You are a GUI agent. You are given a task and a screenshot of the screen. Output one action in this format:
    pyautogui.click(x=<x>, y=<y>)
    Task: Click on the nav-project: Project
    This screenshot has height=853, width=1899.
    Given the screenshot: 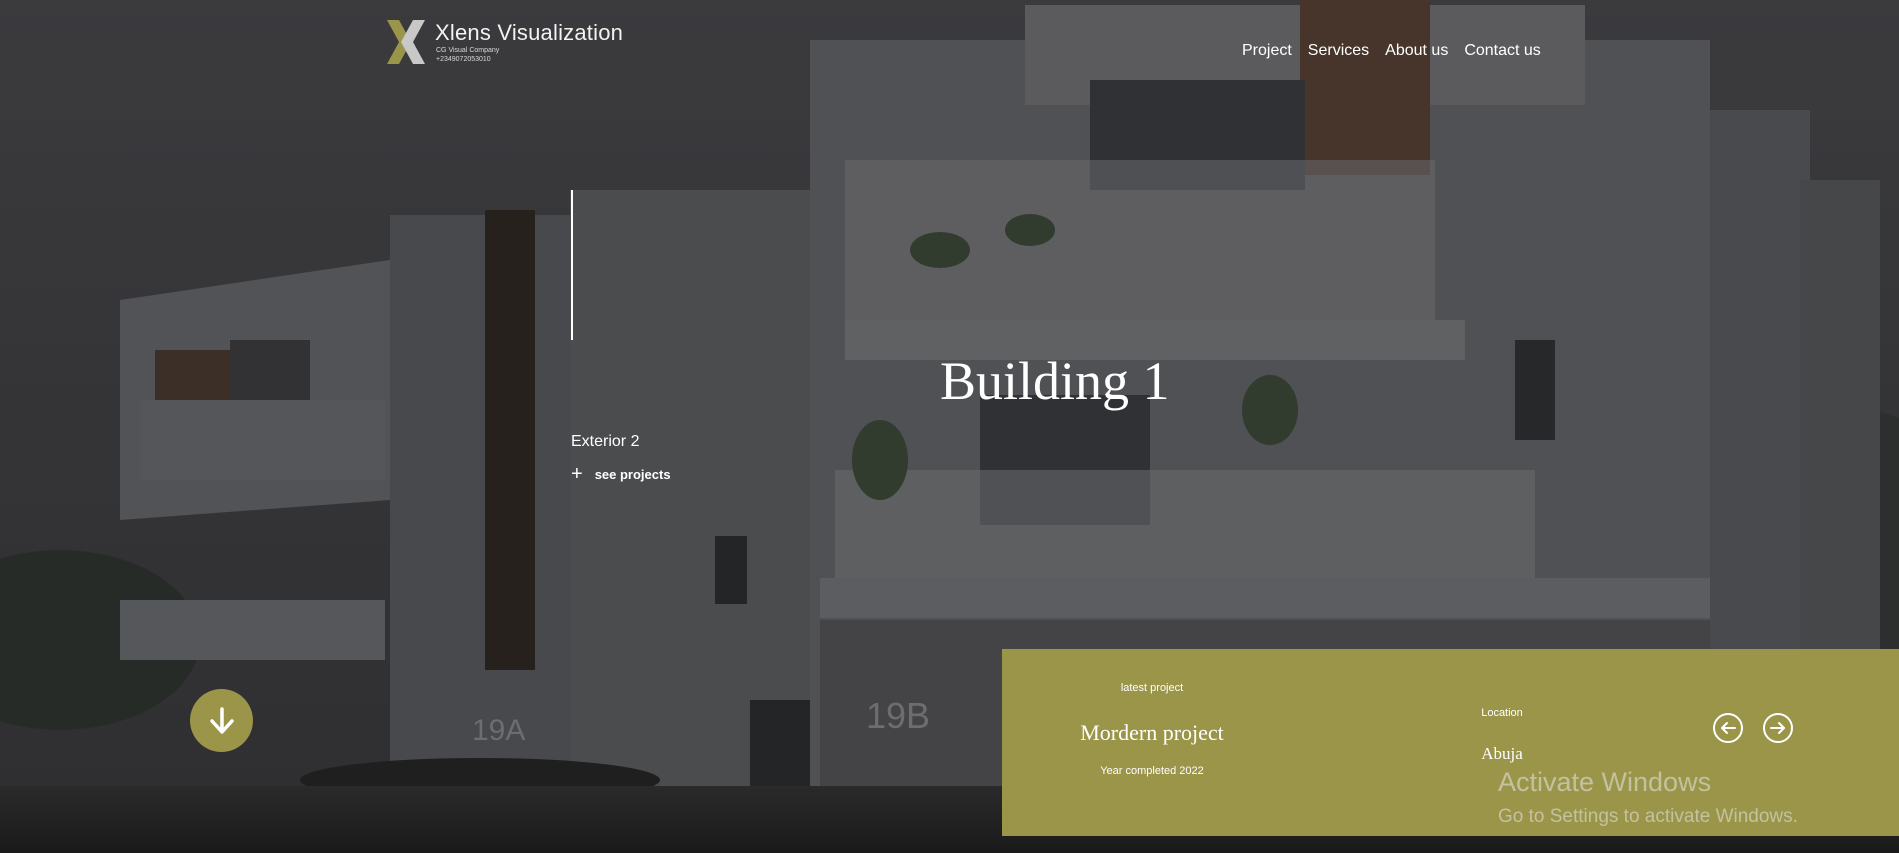 What is the action you would take?
    pyautogui.click(x=1267, y=51)
    